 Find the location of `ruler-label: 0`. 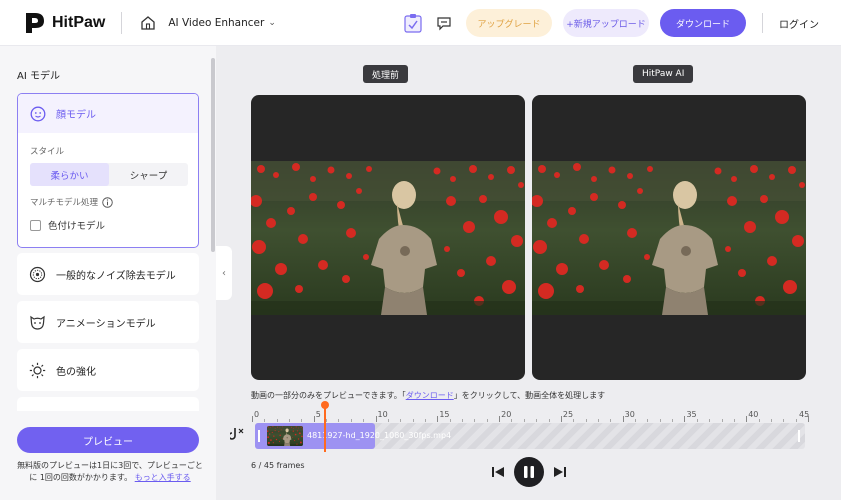

ruler-label: 0 is located at coordinates (257, 414).